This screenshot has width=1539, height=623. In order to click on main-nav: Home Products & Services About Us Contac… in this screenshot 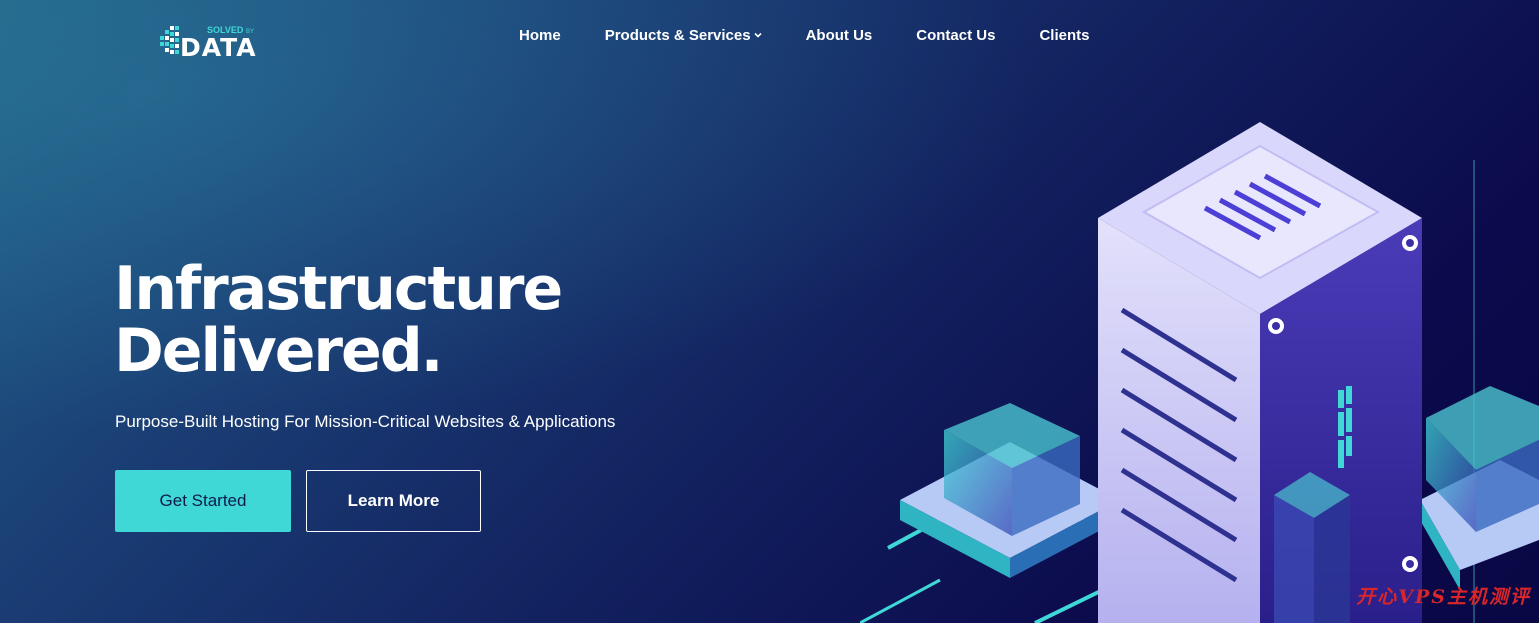, I will do `click(804, 35)`.